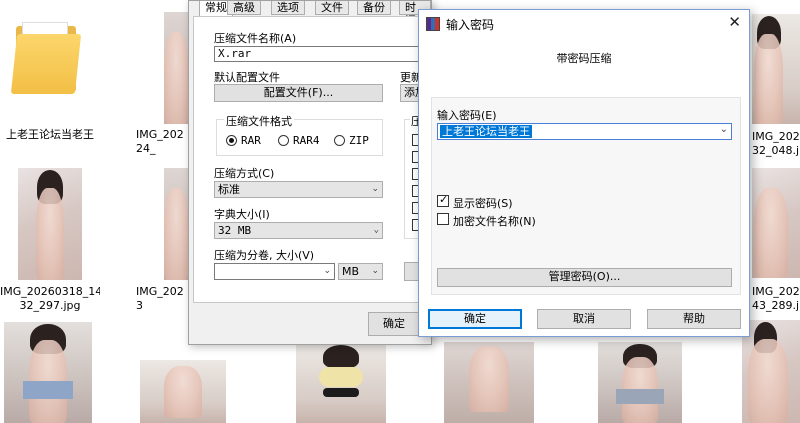 This screenshot has width=800, height=423. Describe the element at coordinates (310, 14) in the screenshot. I see `tab-strip: 常规 高级 选项 文件 备份 时间` at that location.